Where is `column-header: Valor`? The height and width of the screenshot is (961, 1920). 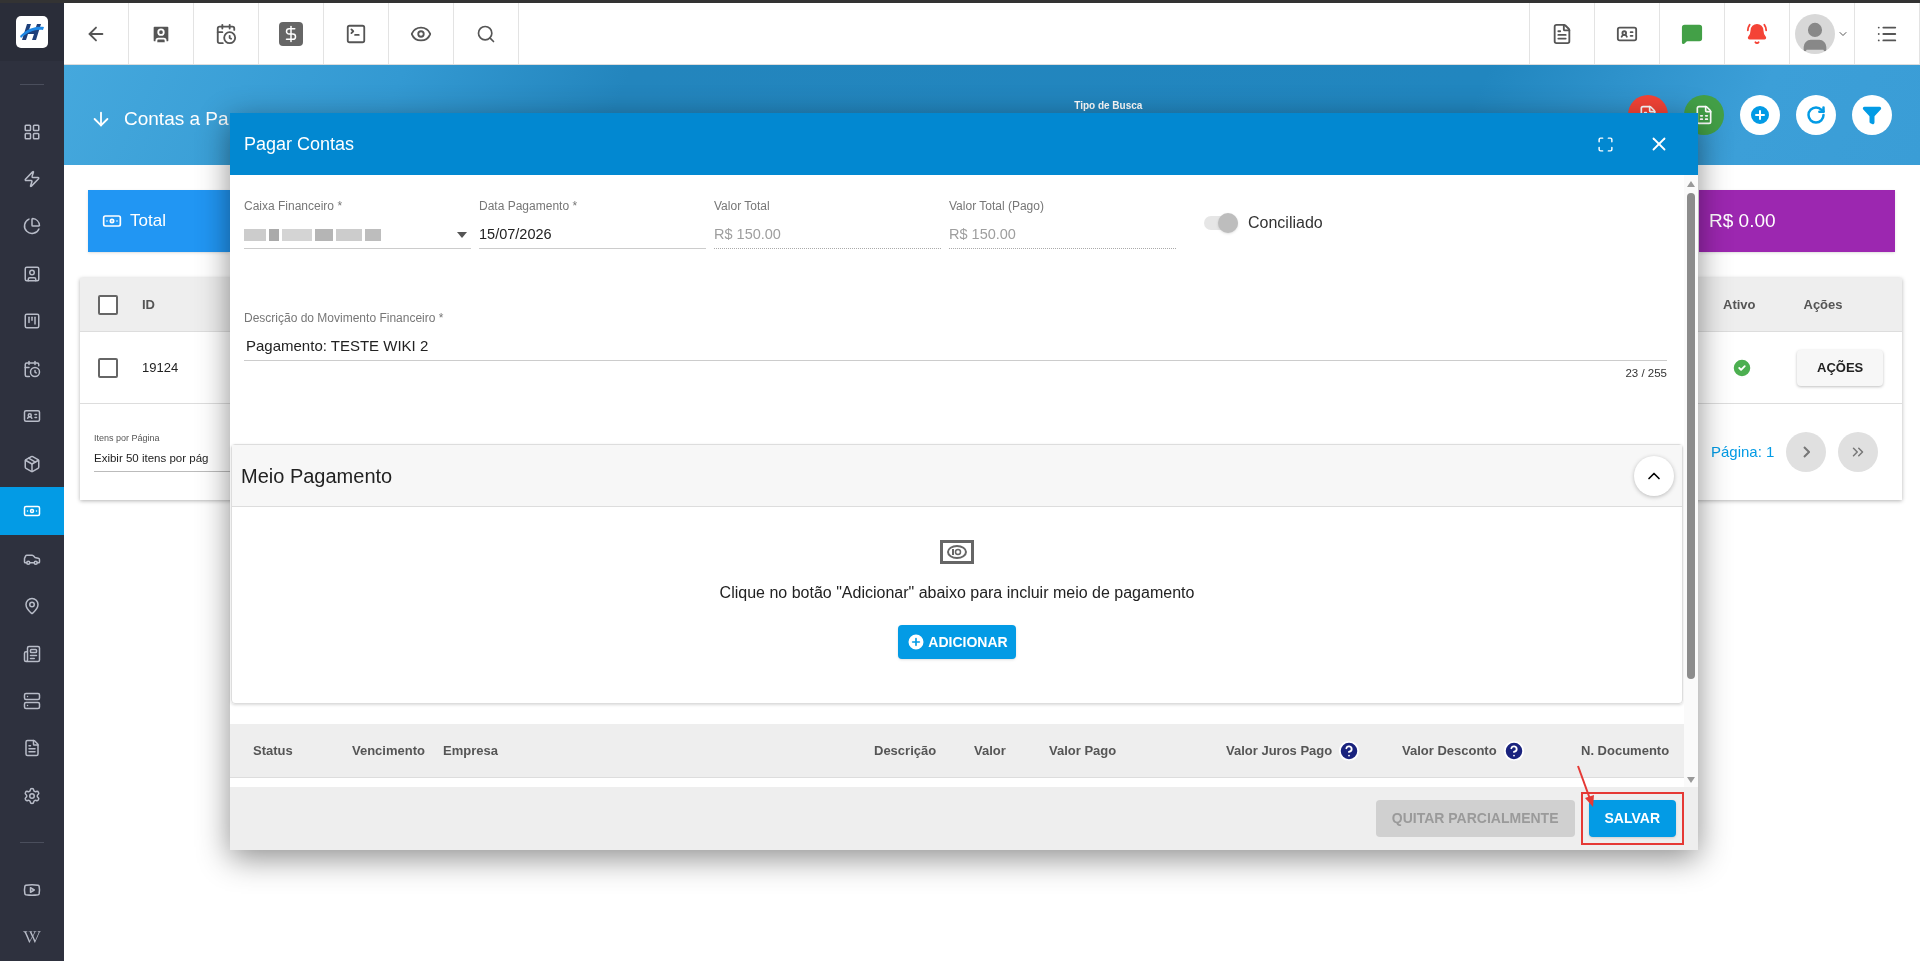
column-header: Valor is located at coordinates (990, 751).